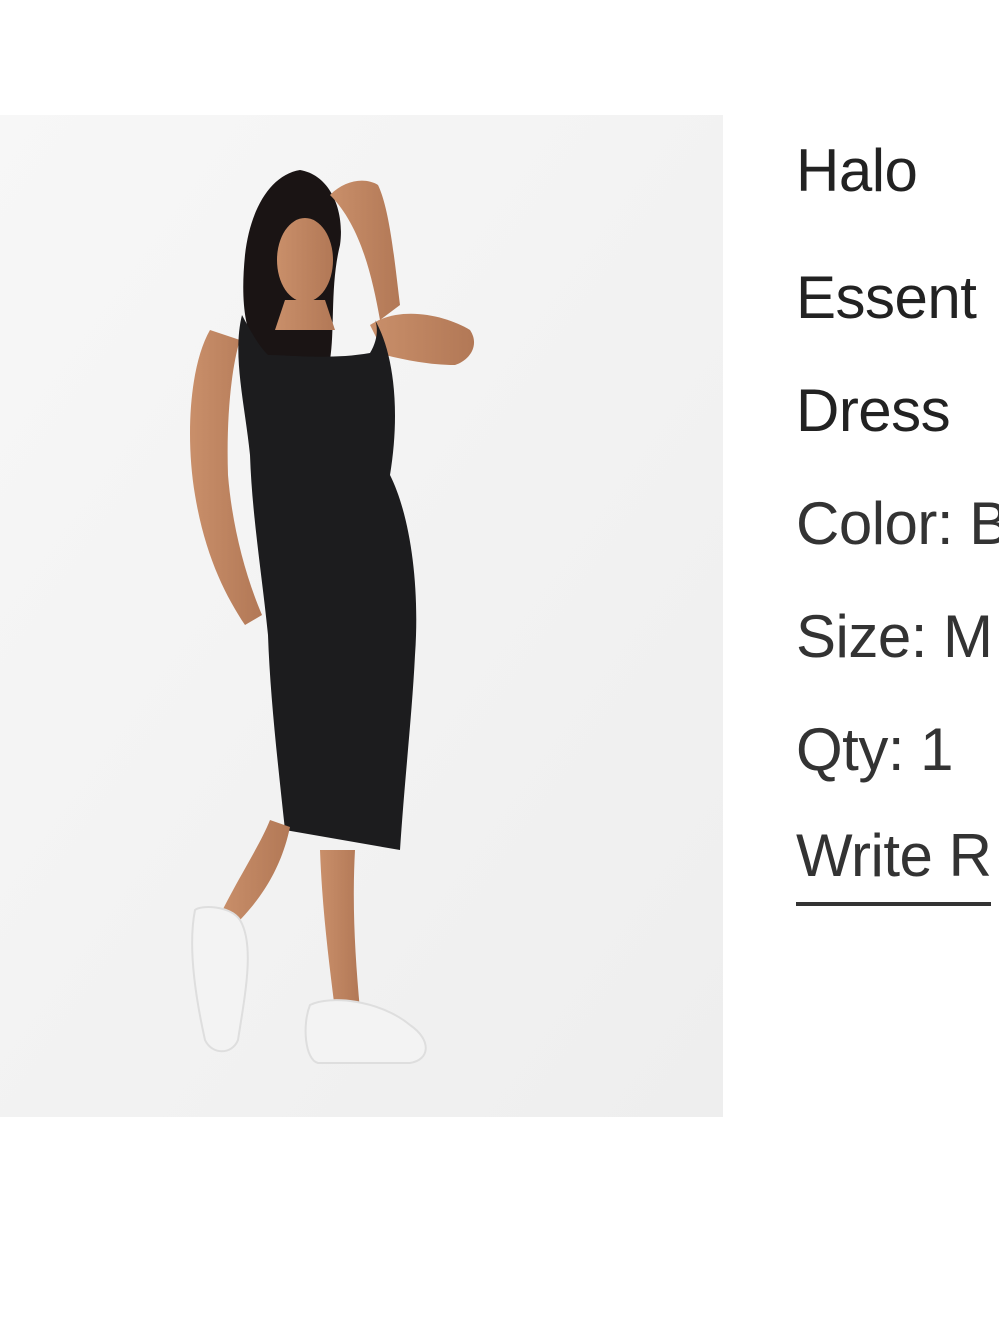  I want to click on write-review-link: Write R, so click(894, 863).